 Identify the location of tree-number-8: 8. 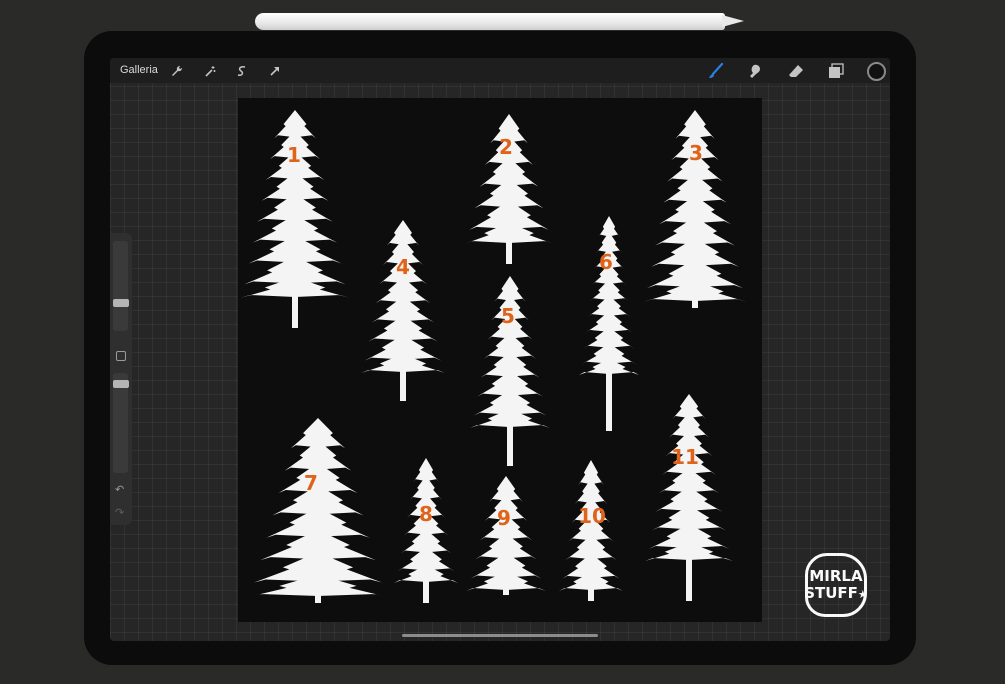
(426, 514).